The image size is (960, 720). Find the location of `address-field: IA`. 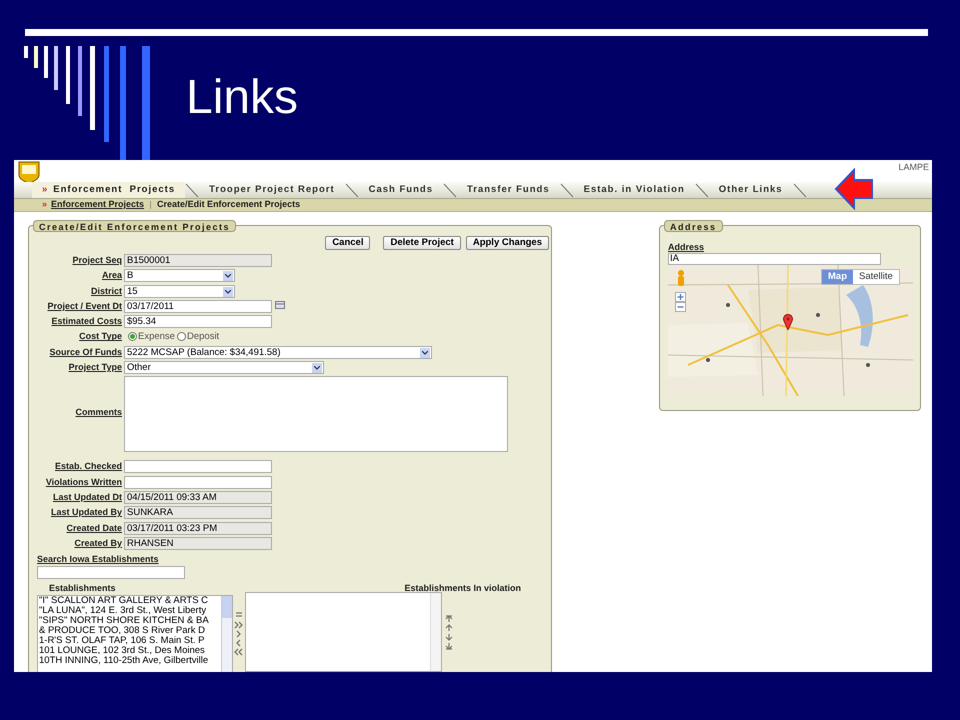

address-field: IA is located at coordinates (774, 259).